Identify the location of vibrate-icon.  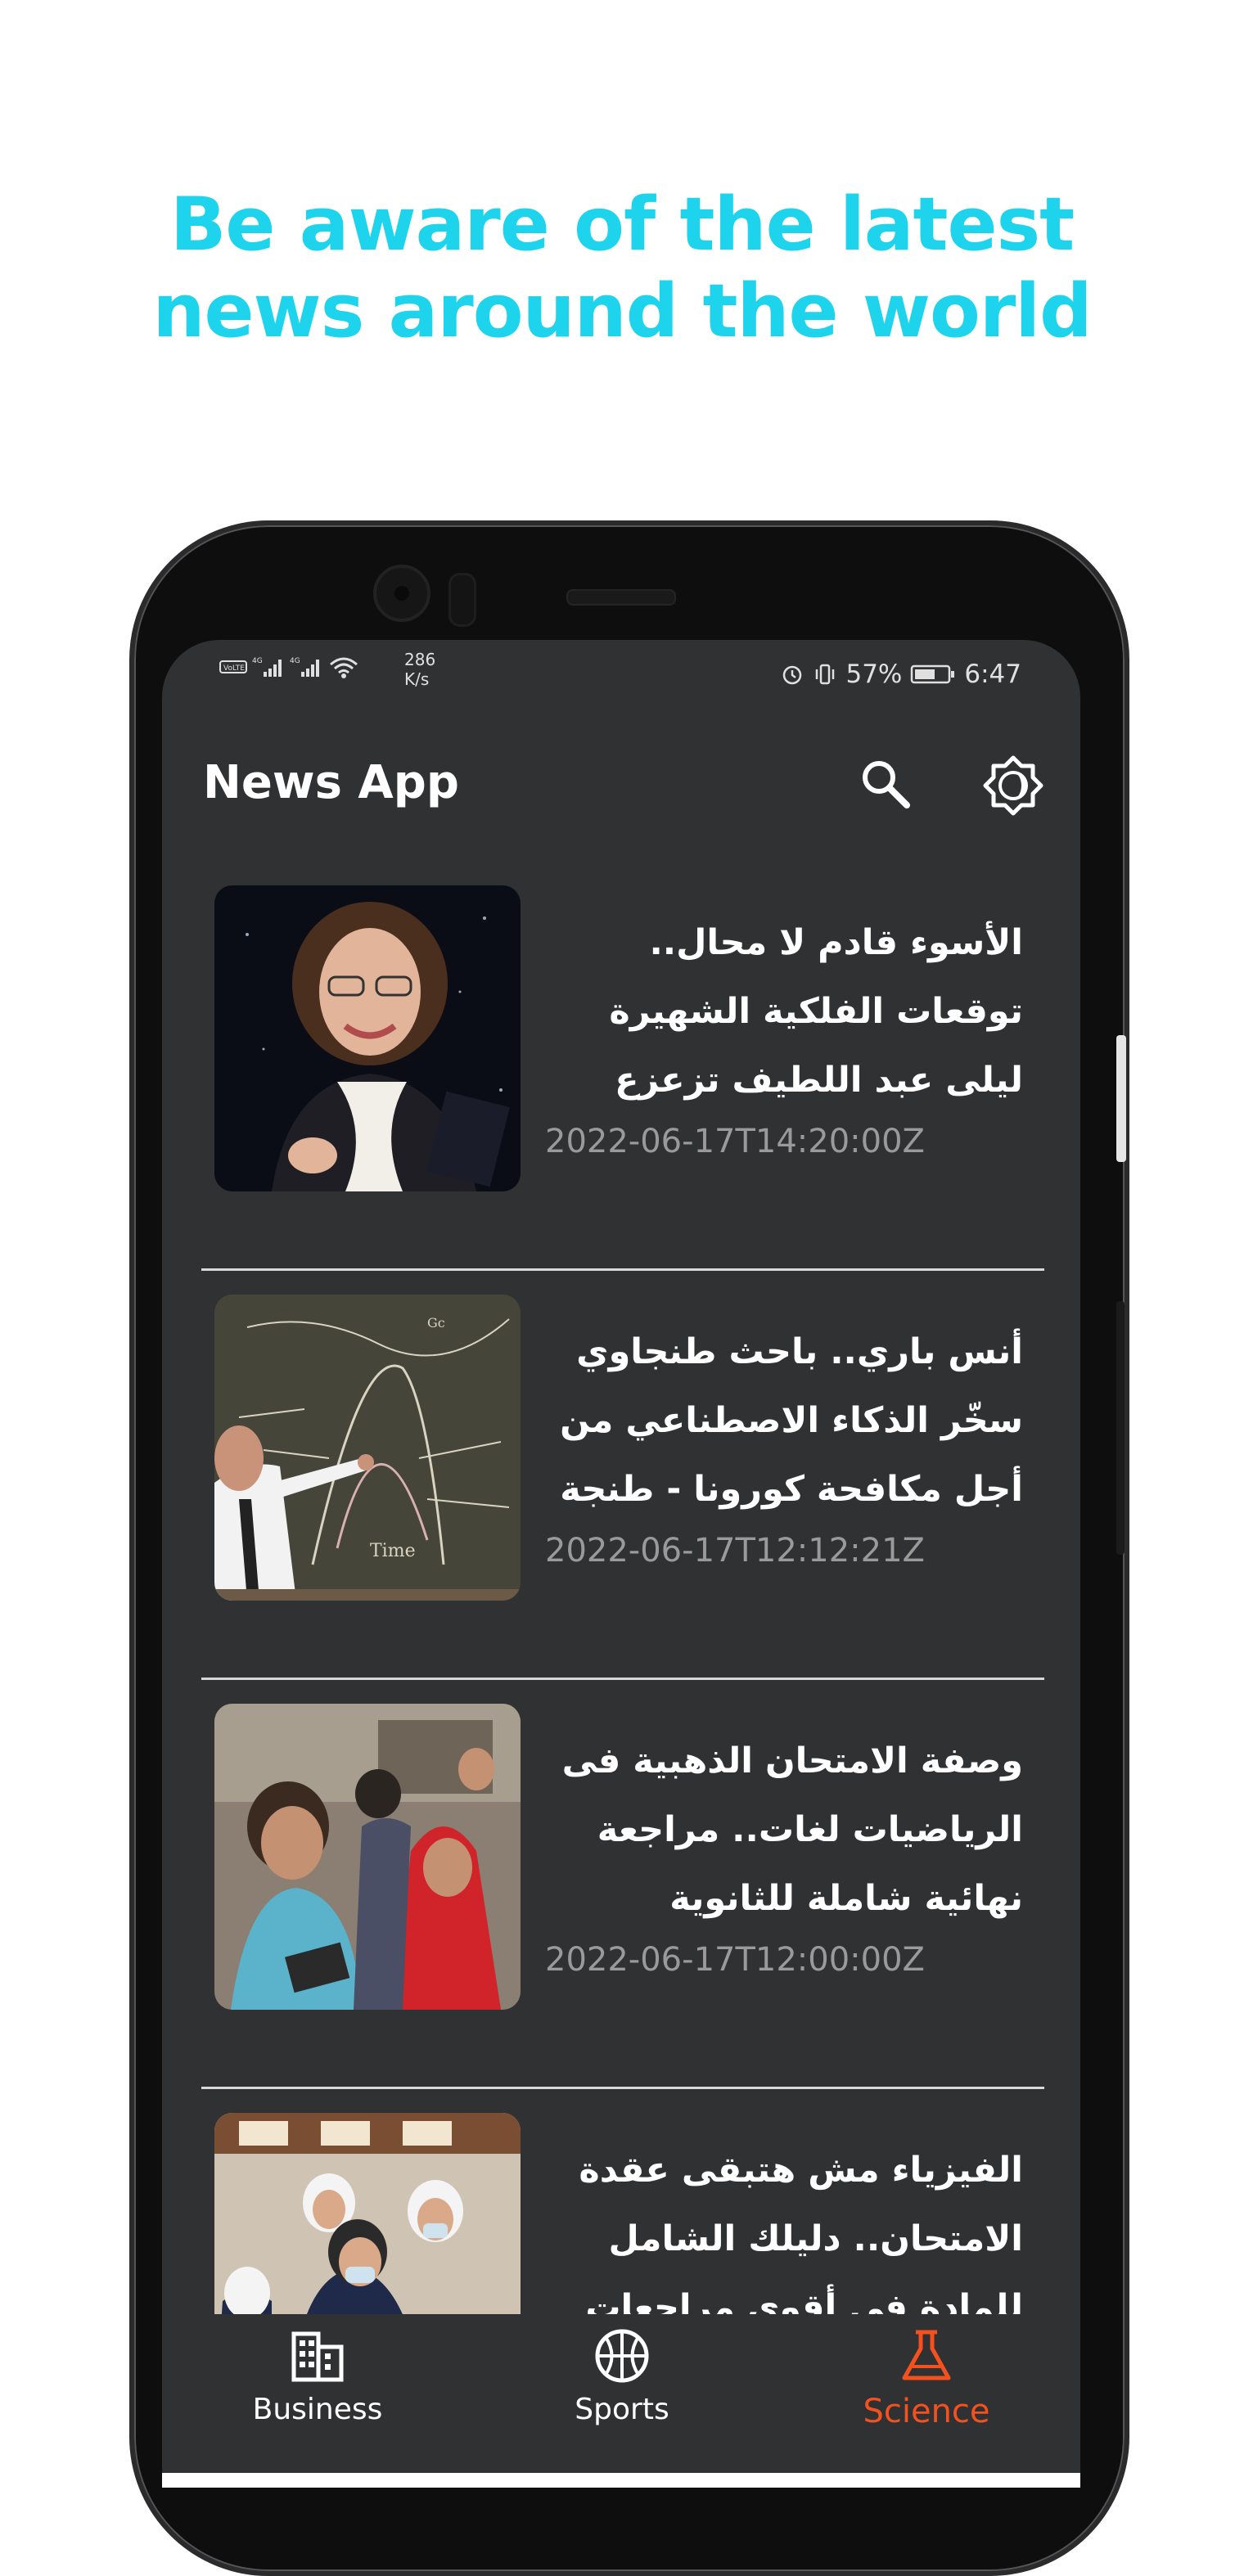
(825, 674).